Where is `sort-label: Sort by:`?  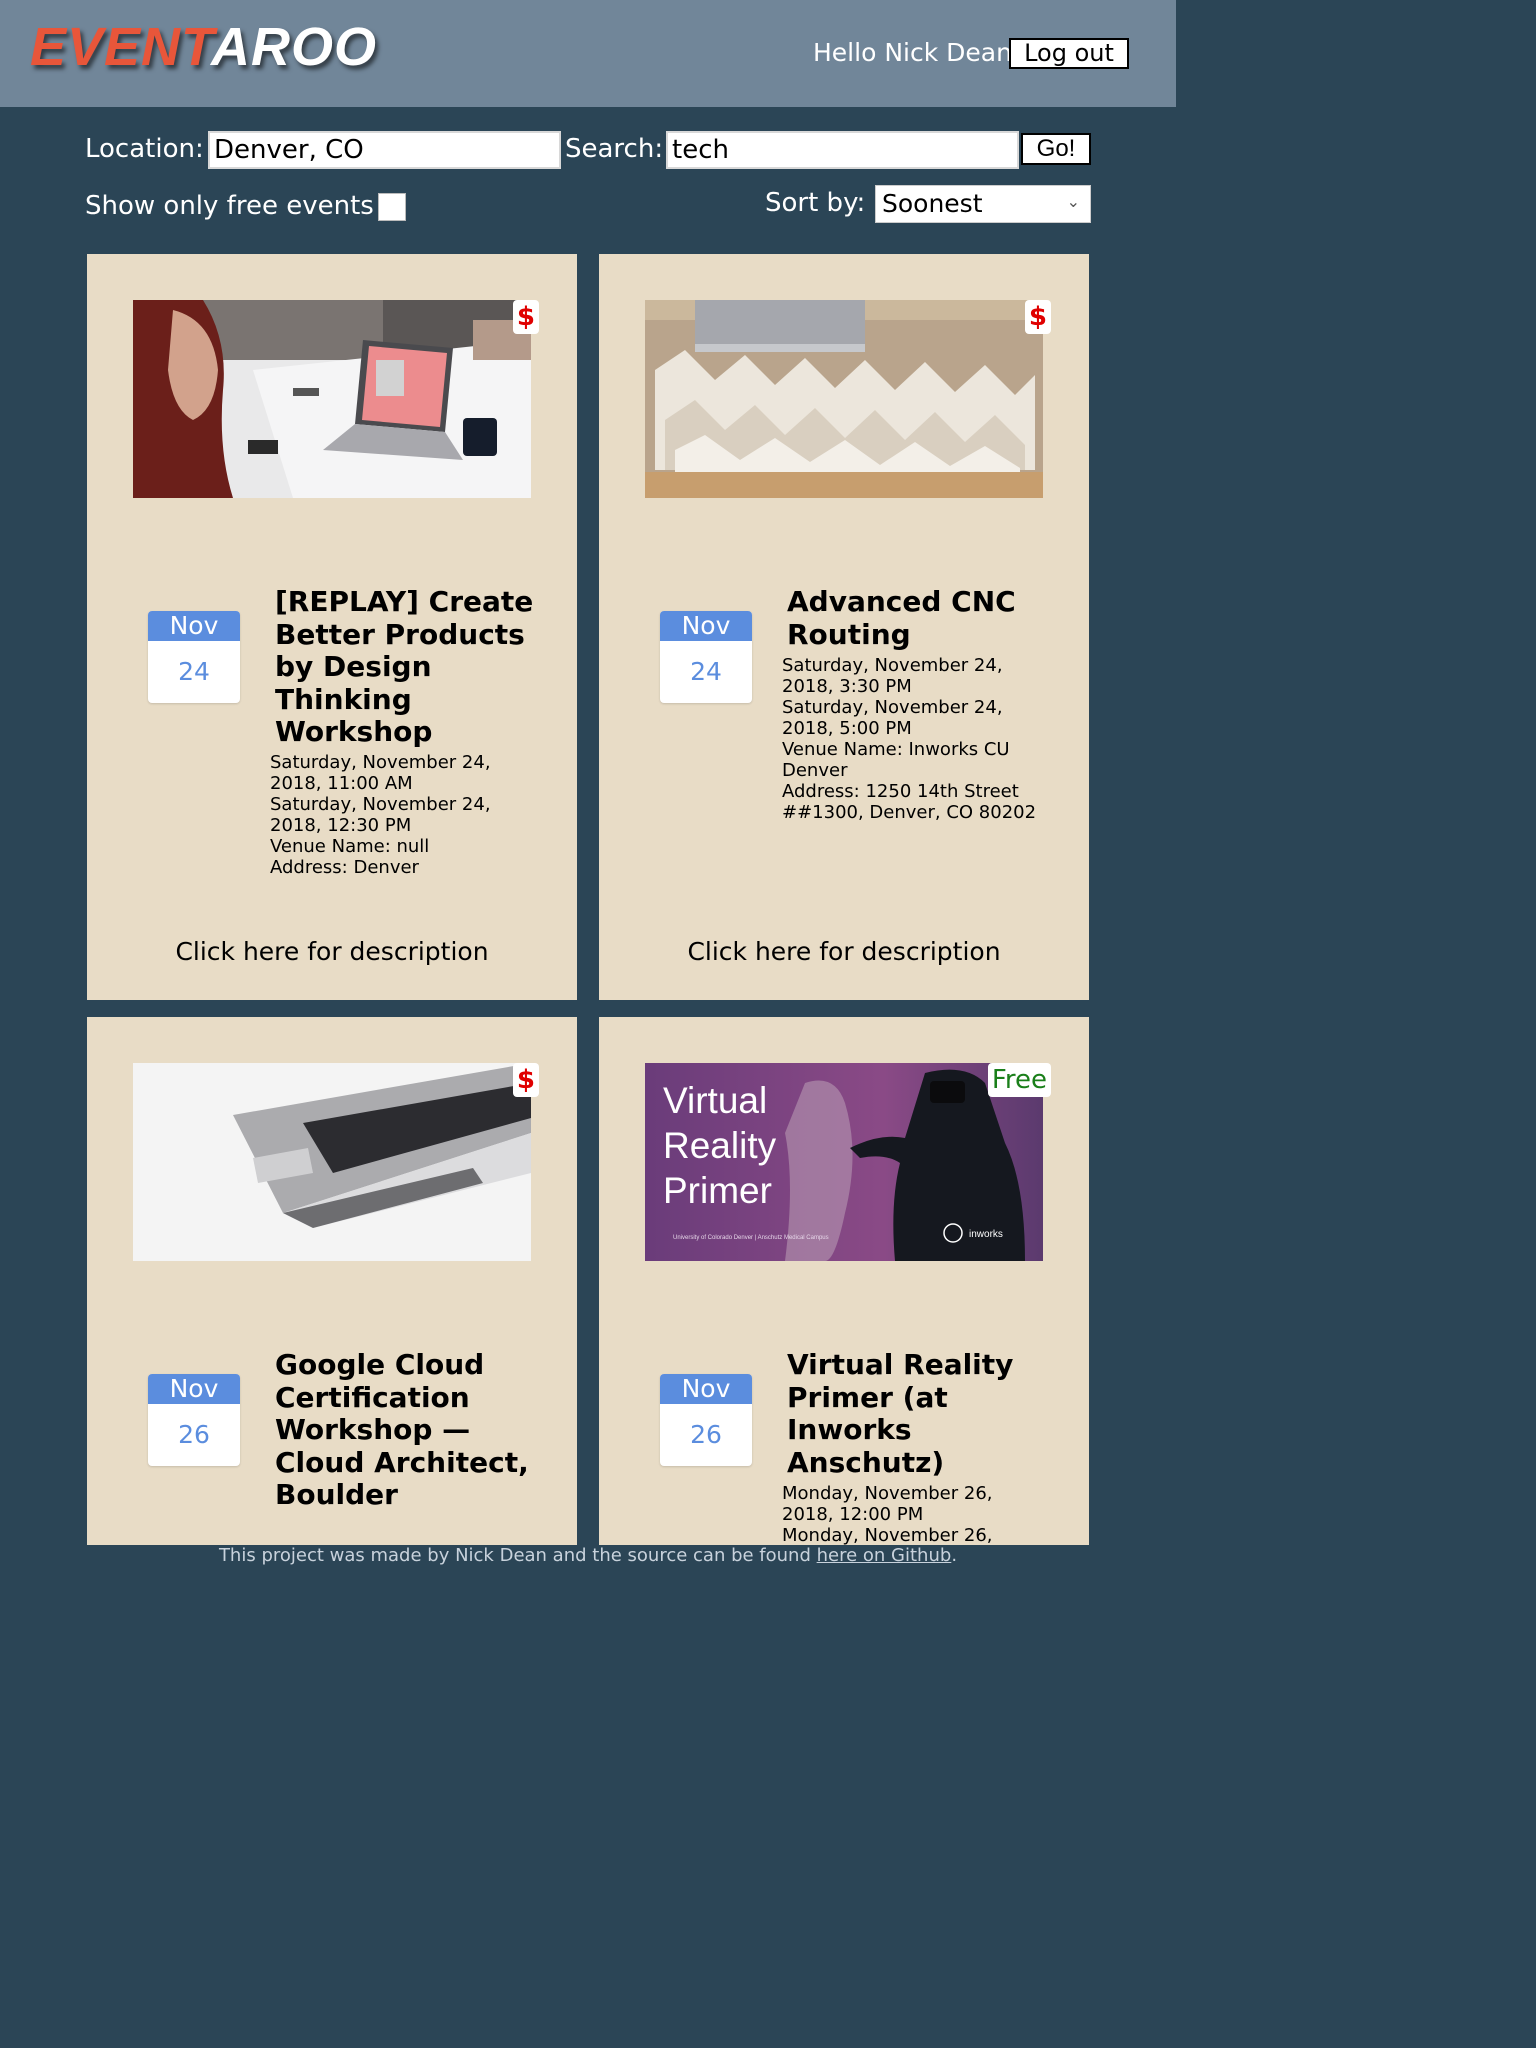 sort-label: Sort by: is located at coordinates (815, 203).